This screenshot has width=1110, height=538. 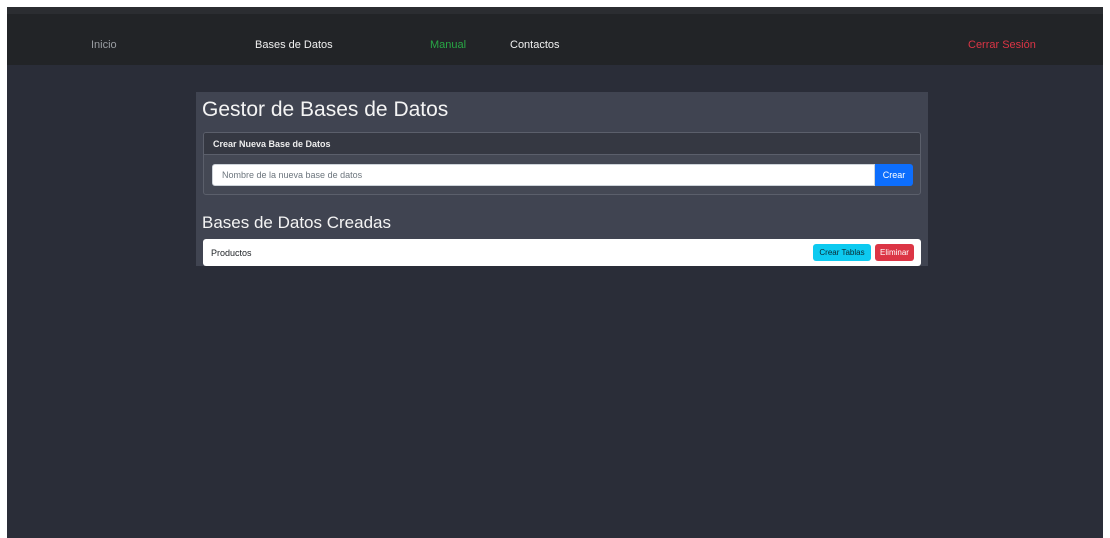 I want to click on page-title: Gestor de Bases de Datos, so click(x=325, y=109).